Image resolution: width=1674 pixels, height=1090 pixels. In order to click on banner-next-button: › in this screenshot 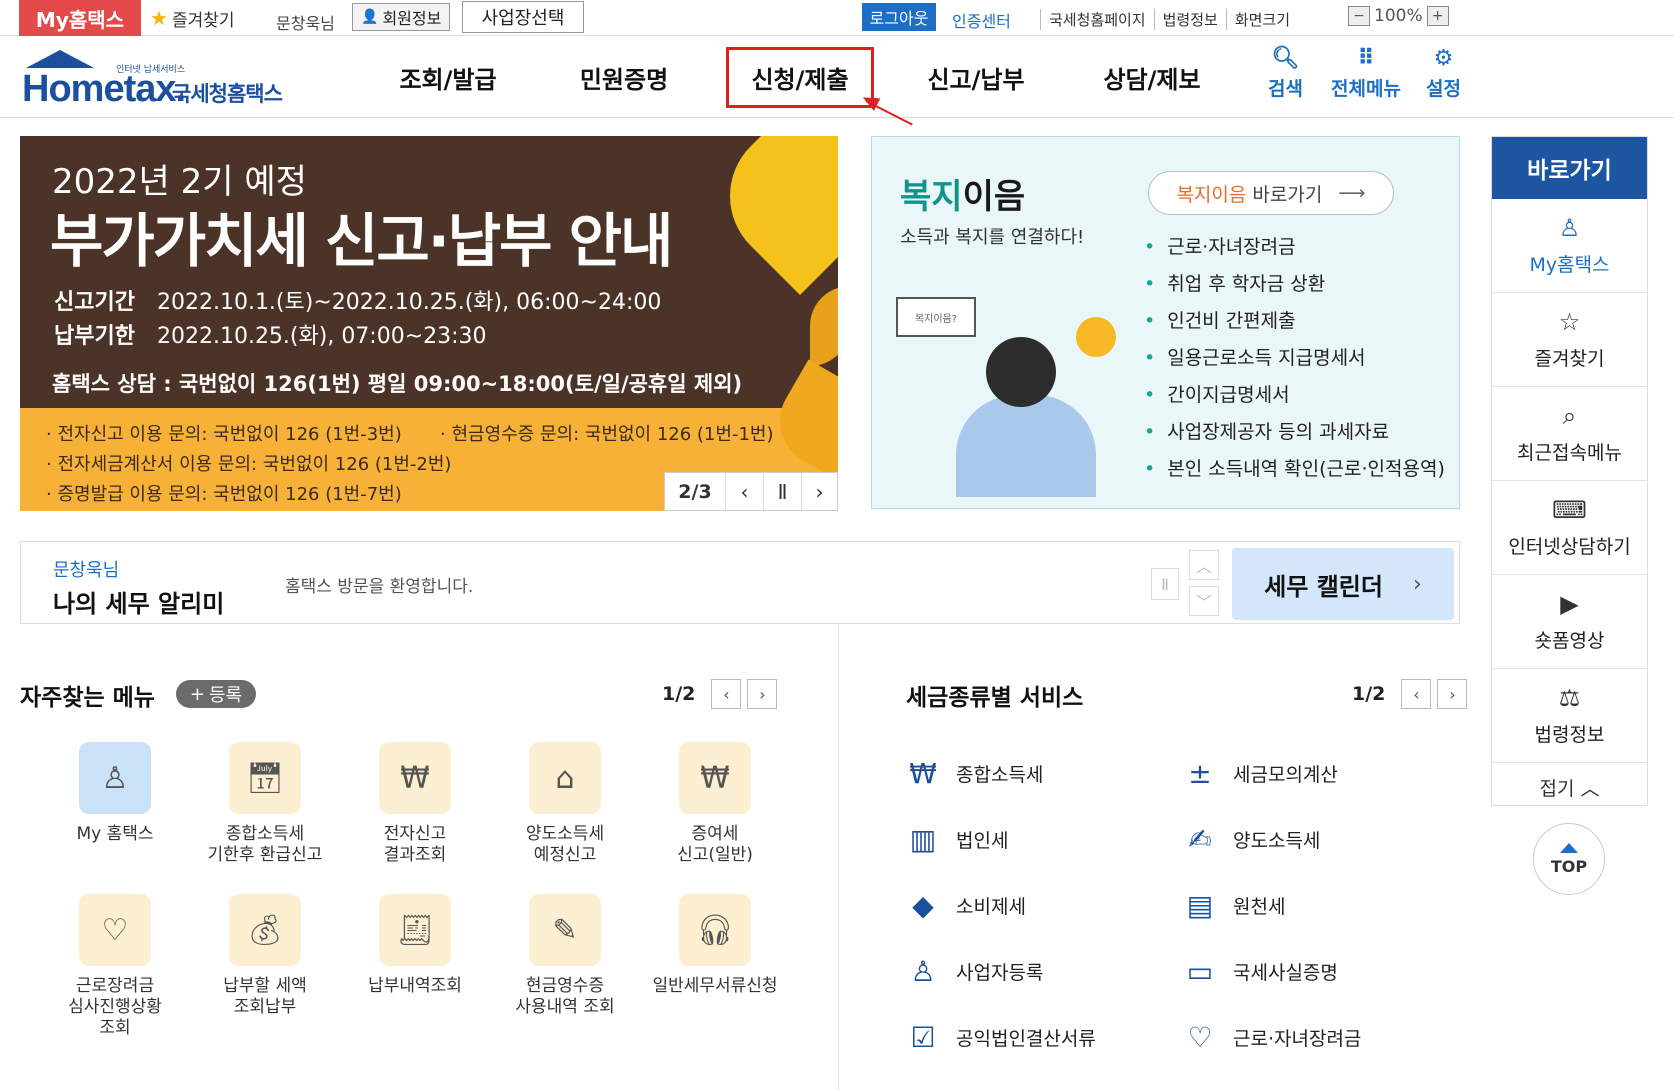, I will do `click(819, 491)`.